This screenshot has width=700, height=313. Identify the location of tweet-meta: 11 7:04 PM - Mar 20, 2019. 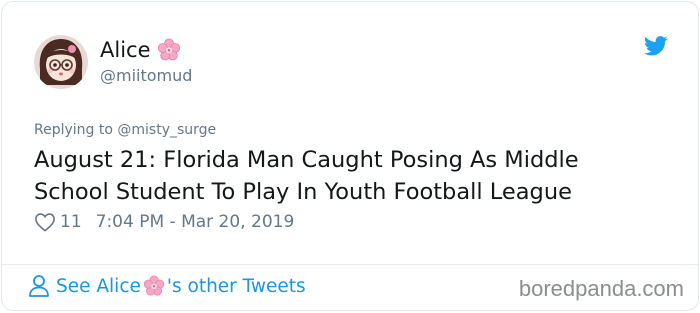
(164, 222).